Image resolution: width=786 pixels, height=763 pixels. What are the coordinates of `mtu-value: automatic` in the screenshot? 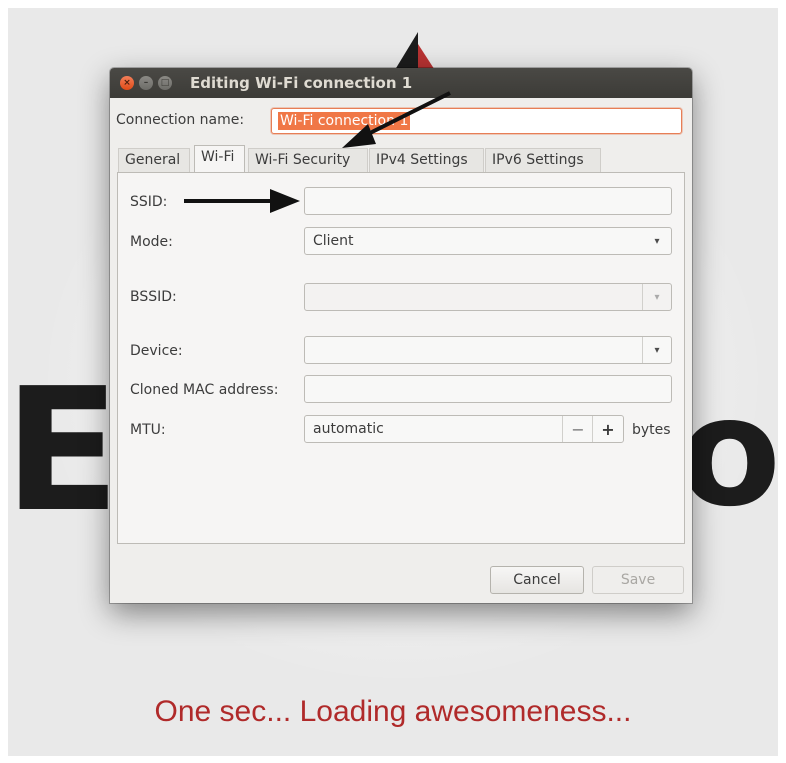 It's located at (348, 429).